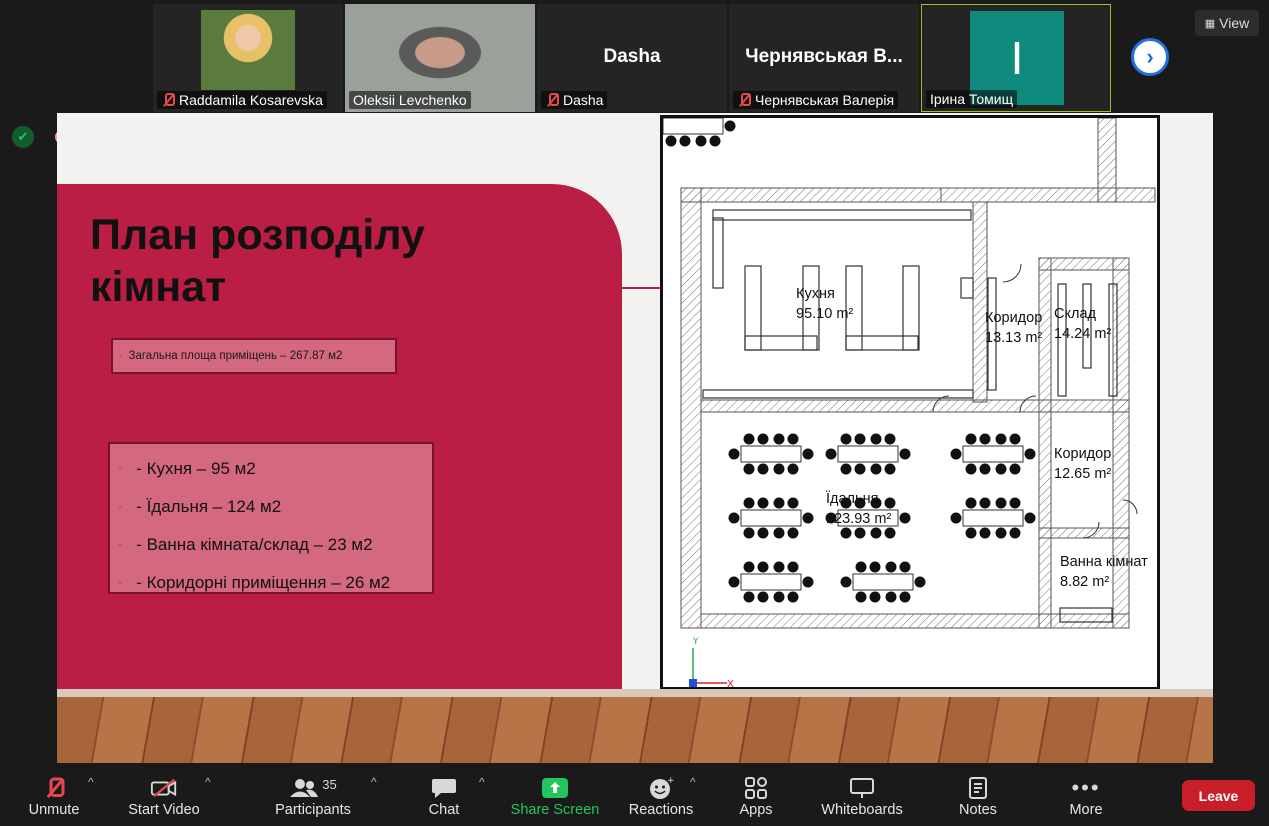 The image size is (1269, 826). What do you see at coordinates (164, 788) in the screenshot?
I see `video-off-icon` at bounding box center [164, 788].